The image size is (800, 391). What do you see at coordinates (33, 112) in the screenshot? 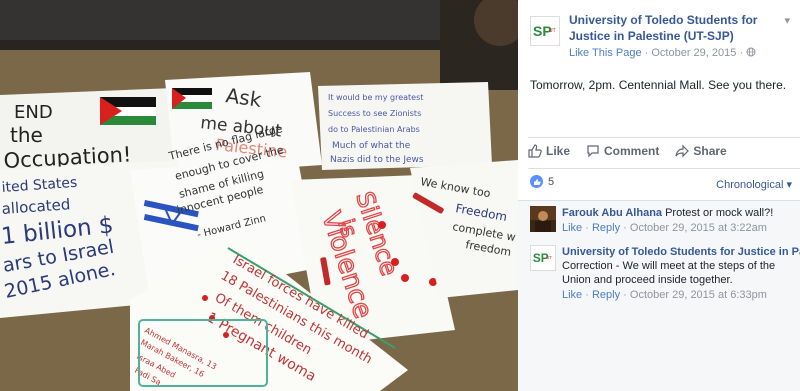
I see `sign-end-line1: END` at bounding box center [33, 112].